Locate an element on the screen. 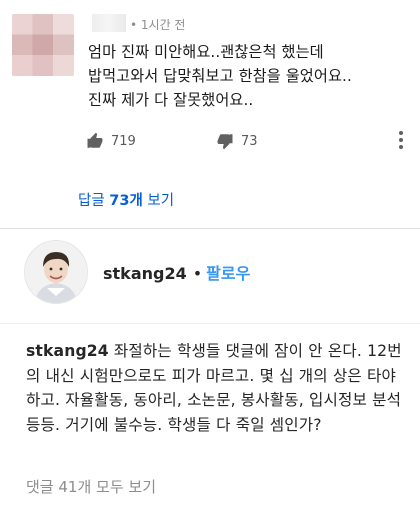  view-replies-prefix: 답글 is located at coordinates (94, 201).